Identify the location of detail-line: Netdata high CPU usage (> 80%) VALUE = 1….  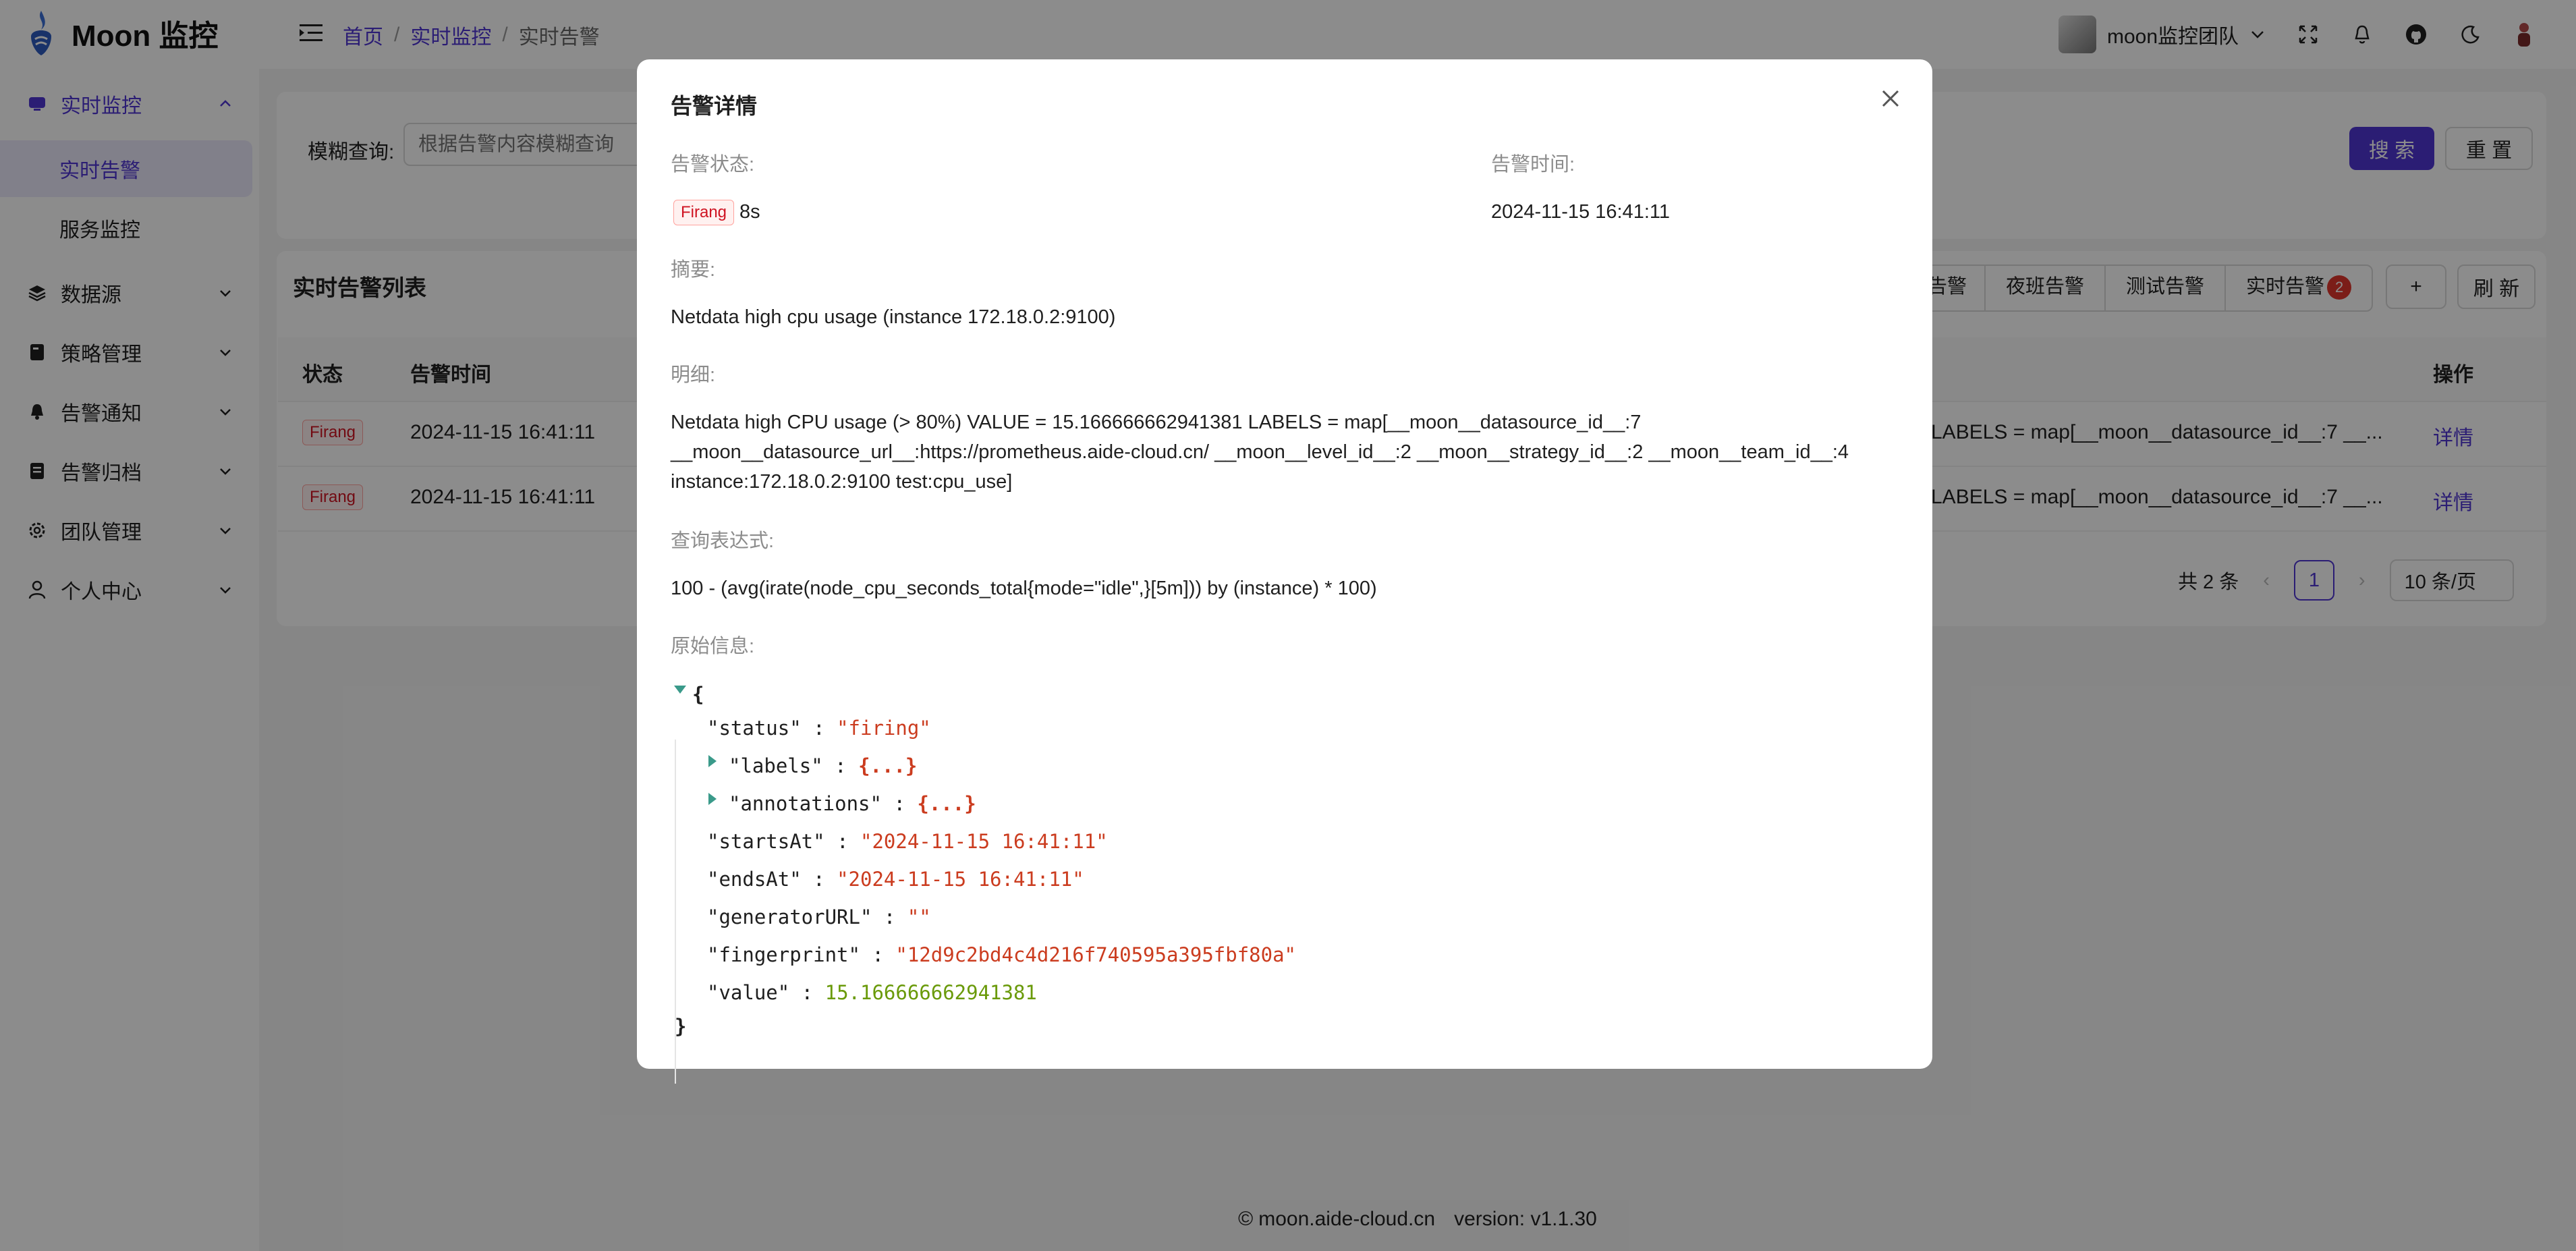
(1156, 422).